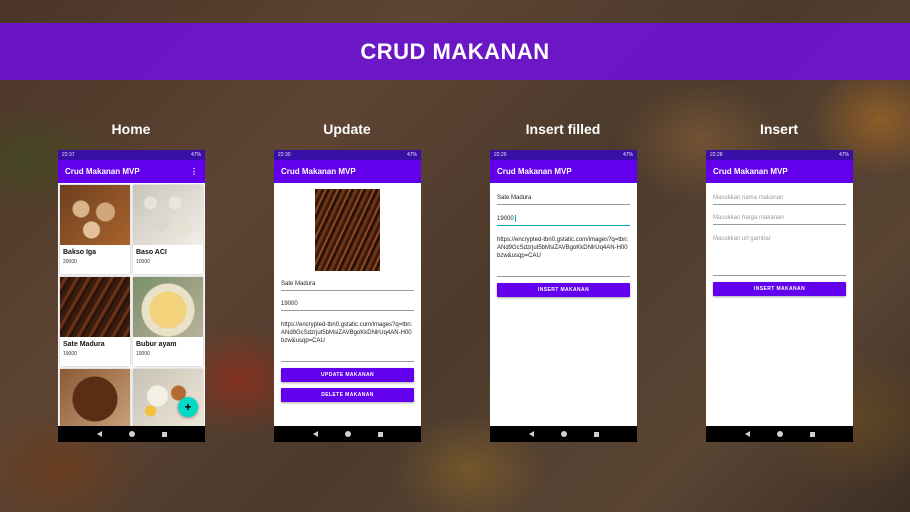 The image size is (910, 512). Describe the element at coordinates (347, 395) in the screenshot. I see `delete-button: DELETE MAKANAN` at that location.